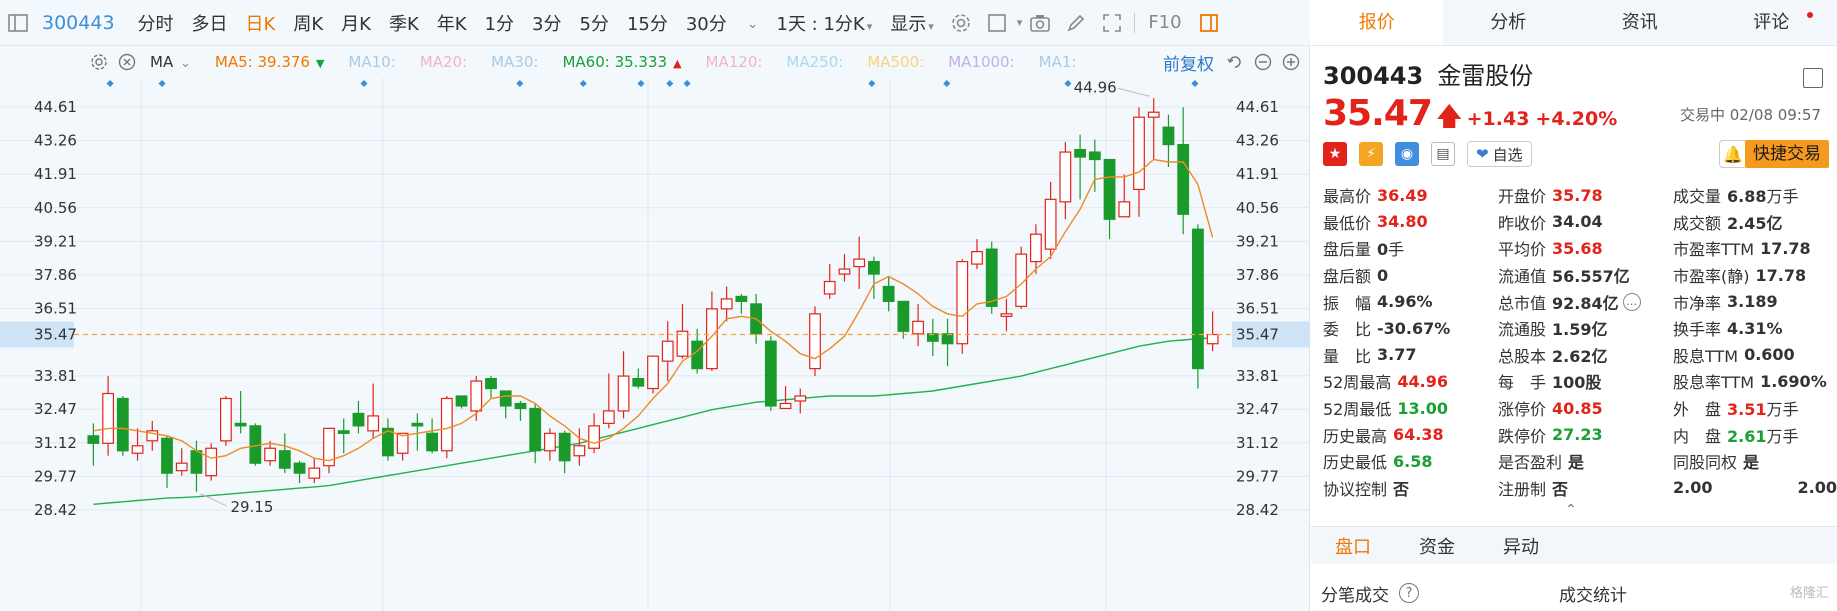 The width and height of the screenshot is (1837, 611). Describe the element at coordinates (1640, 22) in the screenshot. I see `right-tab-2: 资讯` at that location.